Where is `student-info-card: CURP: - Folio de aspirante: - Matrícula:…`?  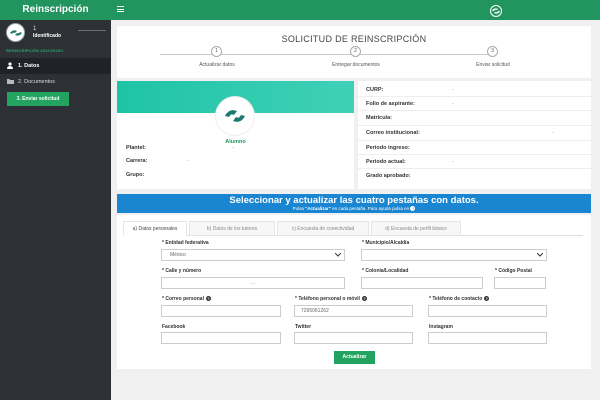
student-info-card: CURP: - Folio de aspirante: - Matrícula:… is located at coordinates (474, 135).